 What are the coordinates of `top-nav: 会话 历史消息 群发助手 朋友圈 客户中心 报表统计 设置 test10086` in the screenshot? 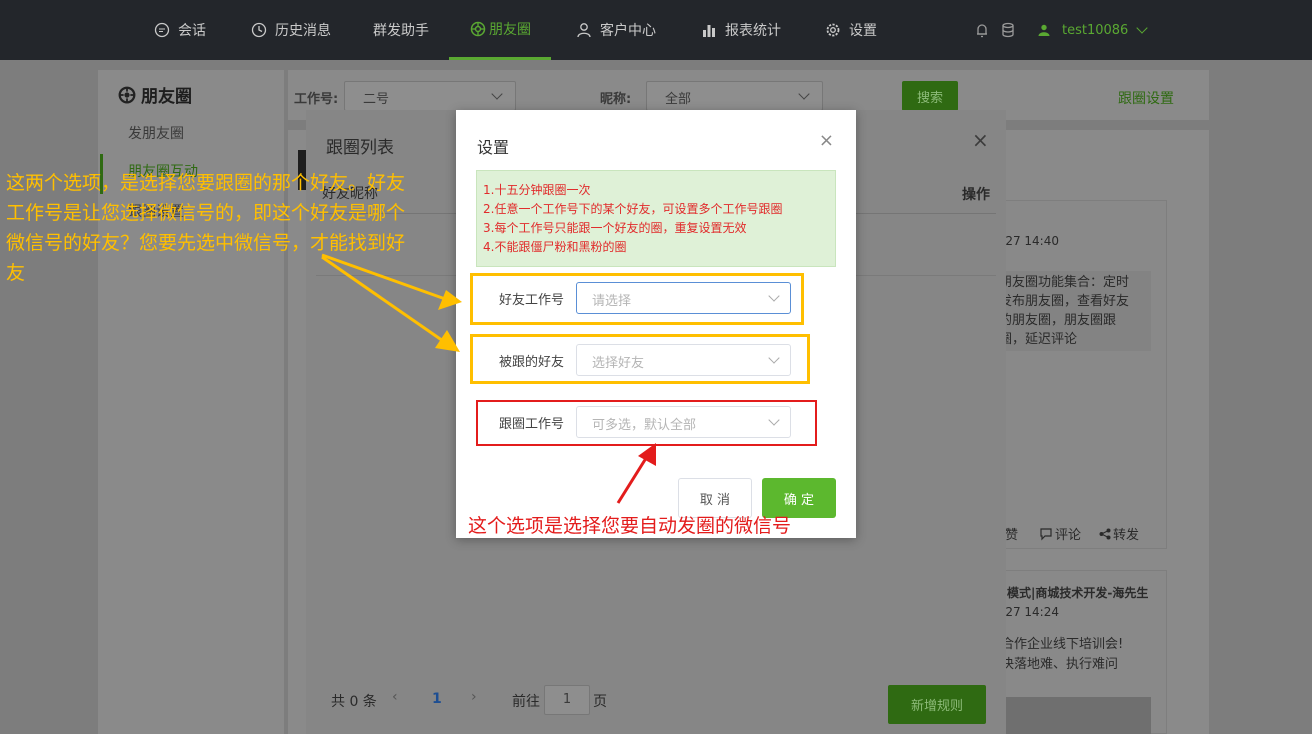 It's located at (656, 30).